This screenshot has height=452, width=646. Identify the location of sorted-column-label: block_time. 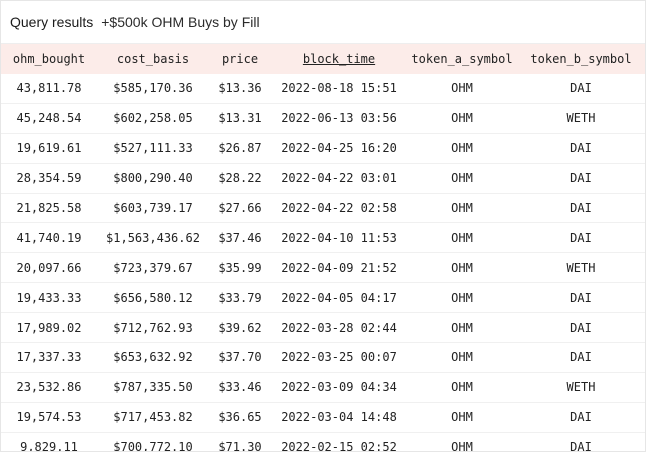
(339, 59).